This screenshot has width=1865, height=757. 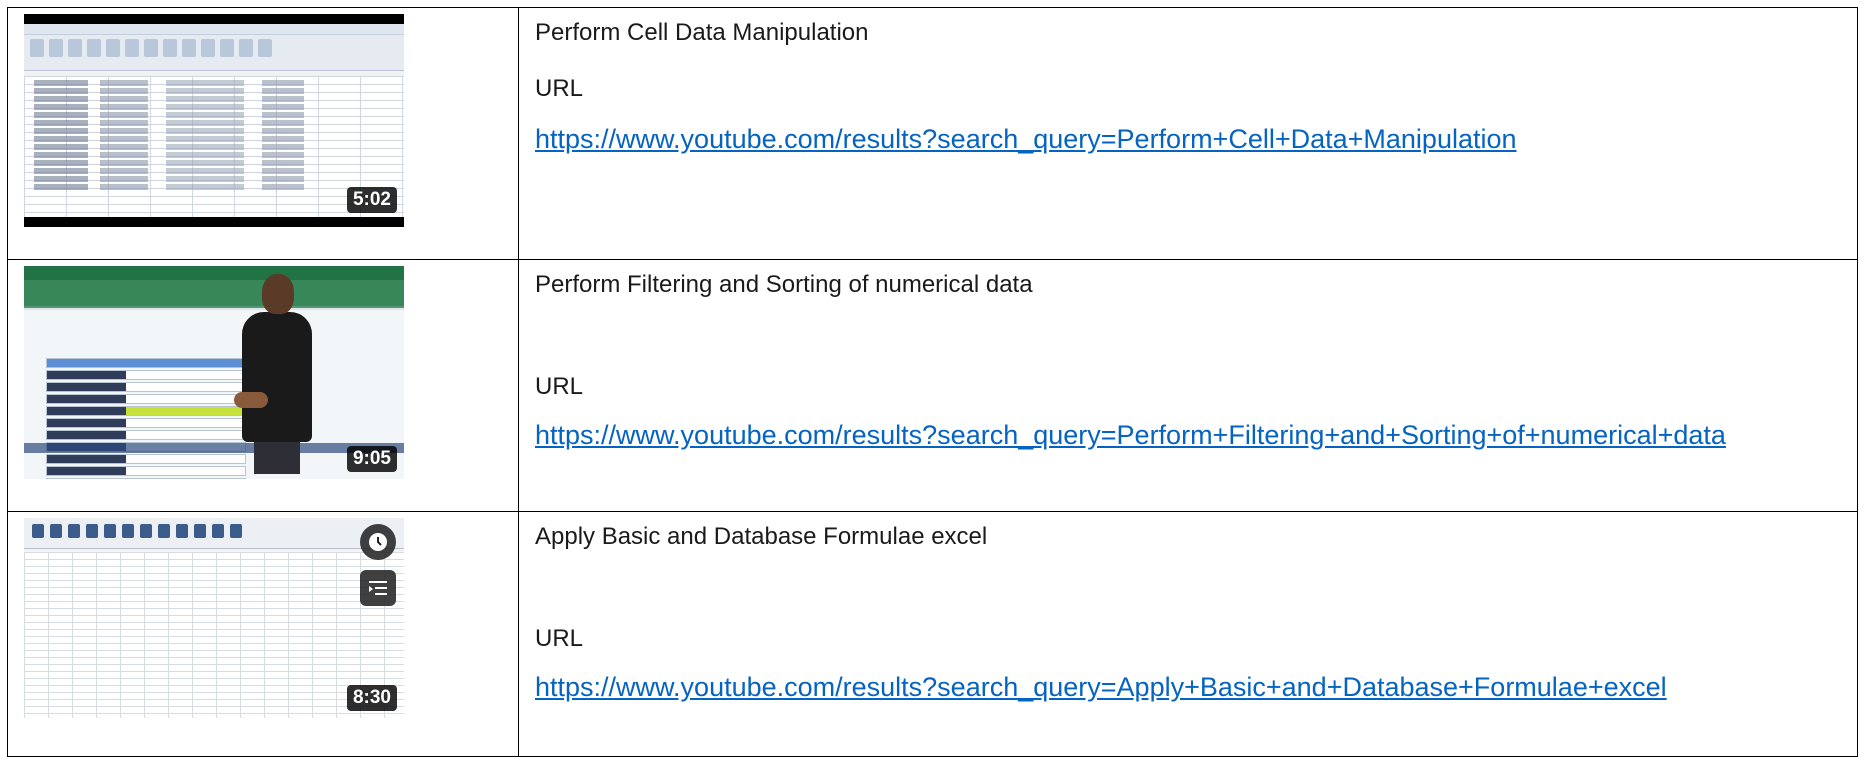 What do you see at coordinates (702, 32) in the screenshot?
I see `video-title: Perform Cell Data Manipulation` at bounding box center [702, 32].